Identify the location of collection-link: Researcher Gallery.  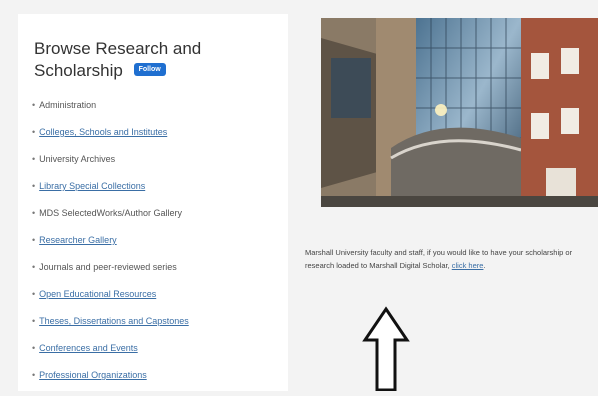
(78, 240).